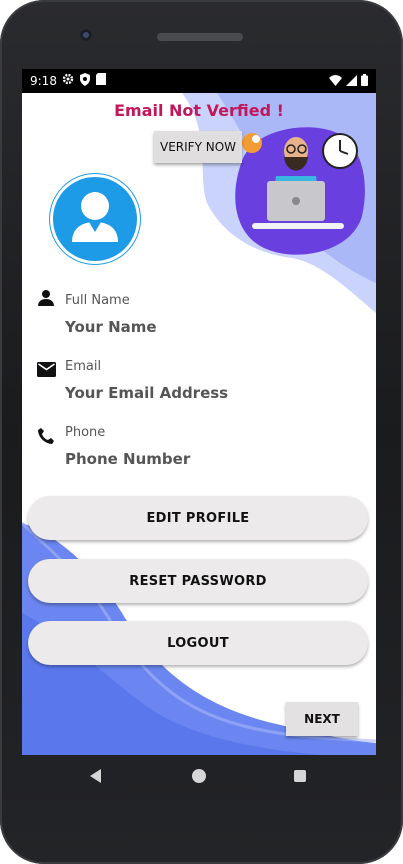  What do you see at coordinates (199, 776) in the screenshot?
I see `home-icon` at bounding box center [199, 776].